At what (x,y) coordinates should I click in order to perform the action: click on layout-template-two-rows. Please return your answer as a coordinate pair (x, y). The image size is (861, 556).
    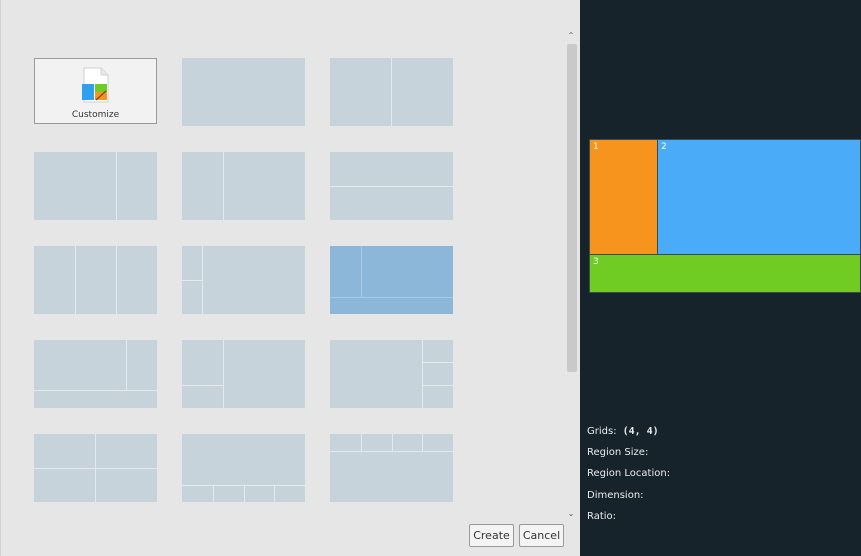
    Looking at the image, I should click on (391, 186).